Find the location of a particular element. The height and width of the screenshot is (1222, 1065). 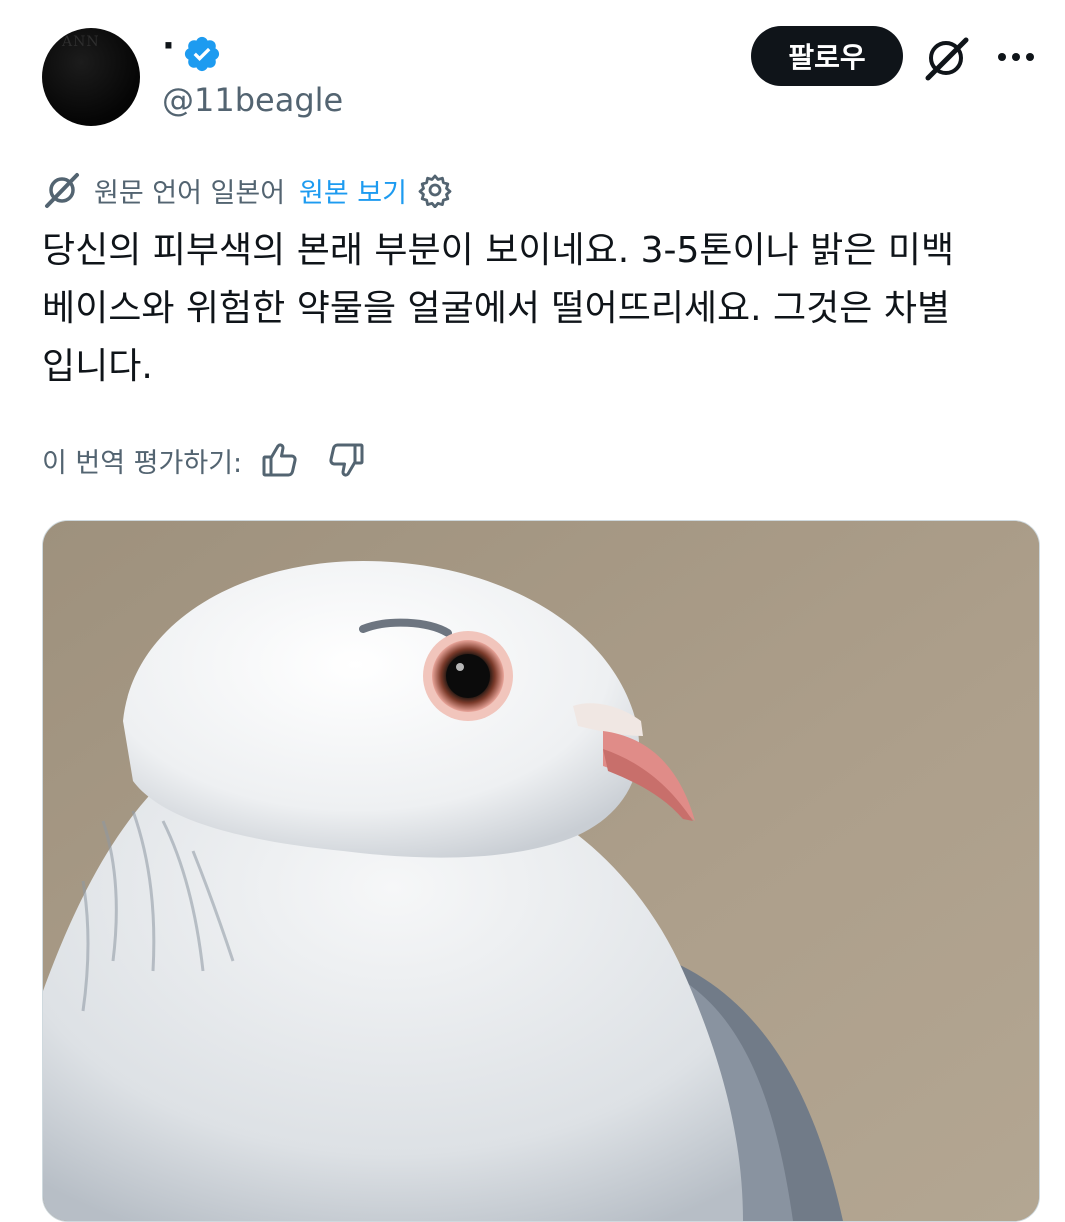

show-original-link: 원본 보기 is located at coordinates (353, 190).